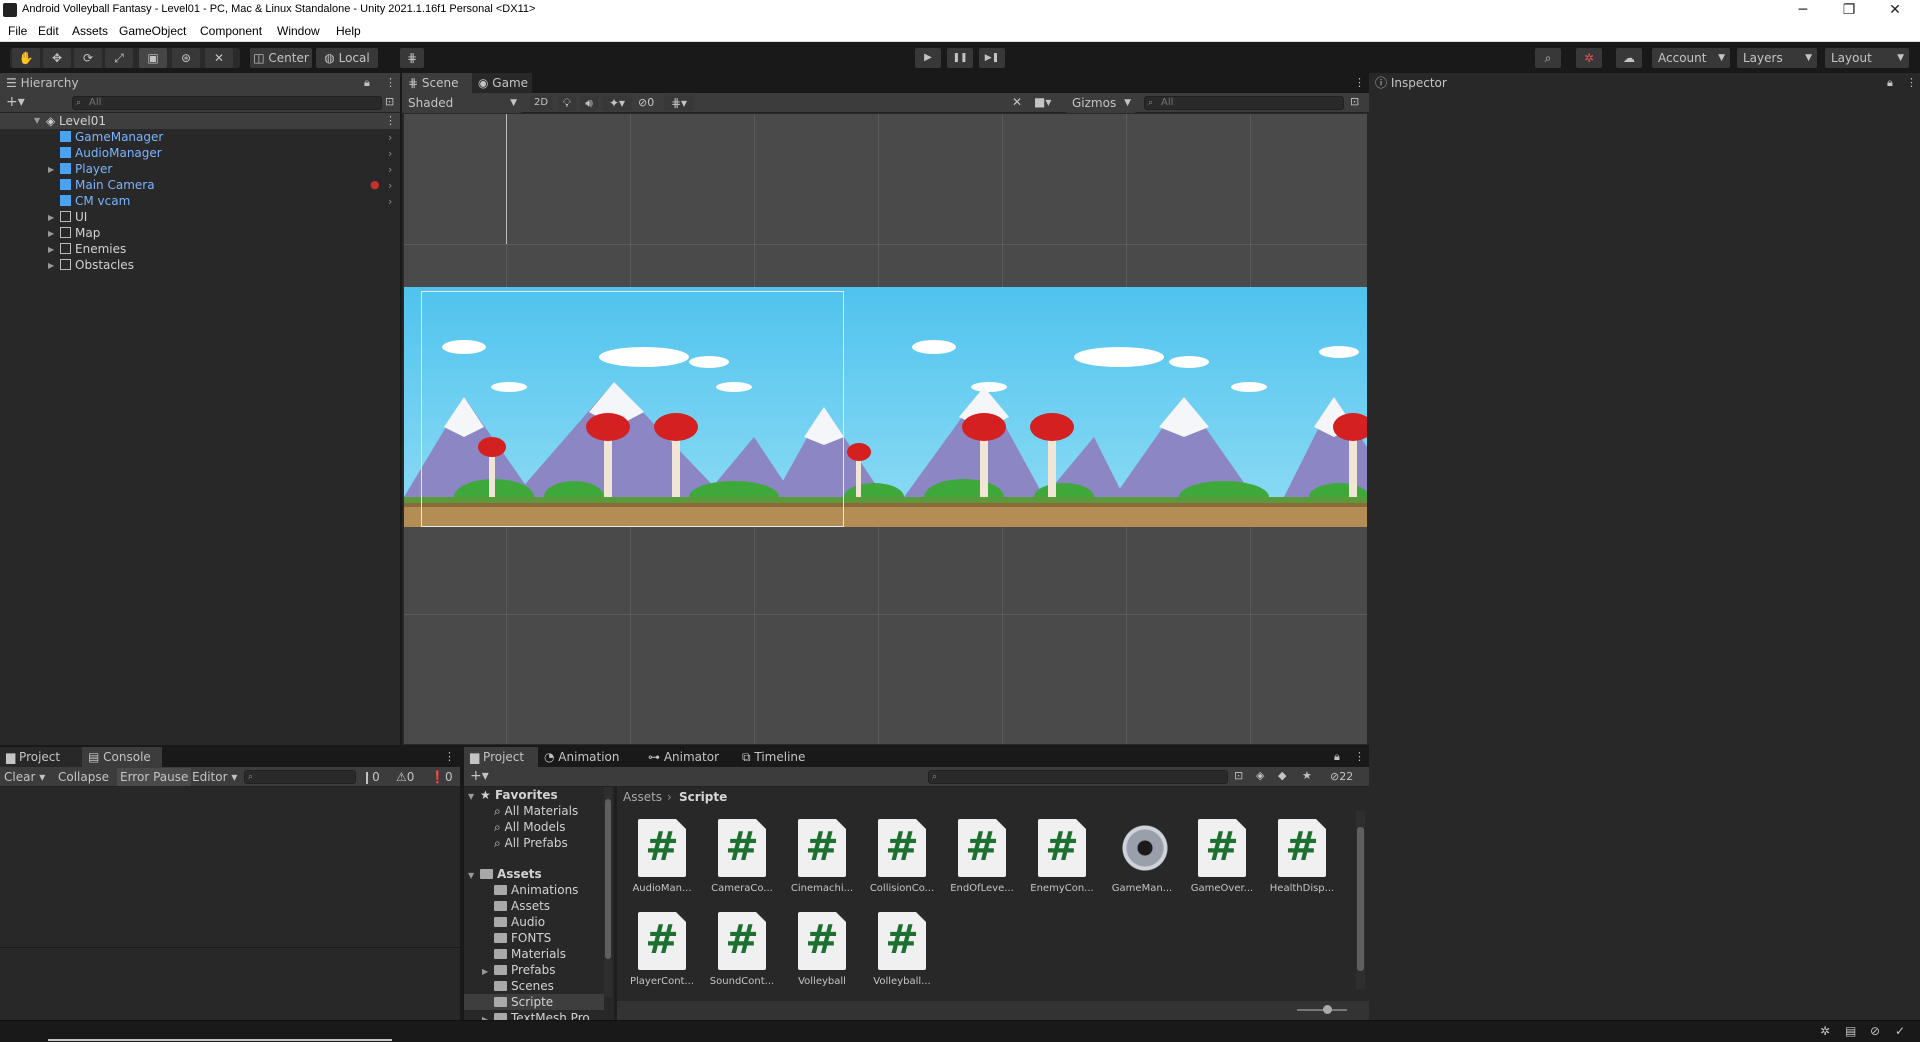  Describe the element at coordinates (24, 777) in the screenshot. I see `clear-button: Clear ▾` at that location.